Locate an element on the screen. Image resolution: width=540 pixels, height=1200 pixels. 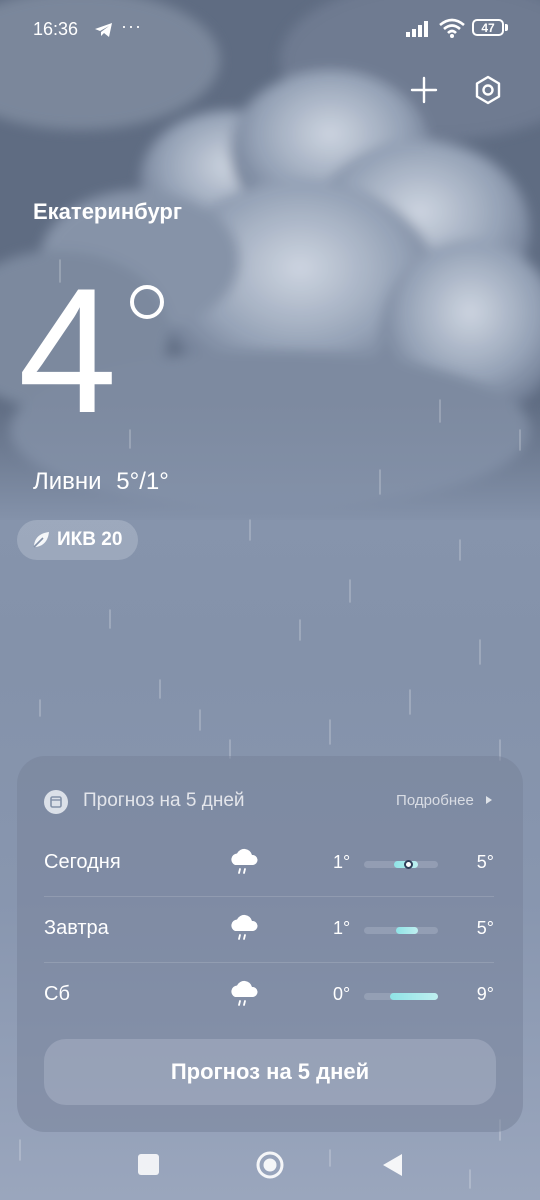
status-bar: 16:36 ··· 47 is located at coordinates (270, 30).